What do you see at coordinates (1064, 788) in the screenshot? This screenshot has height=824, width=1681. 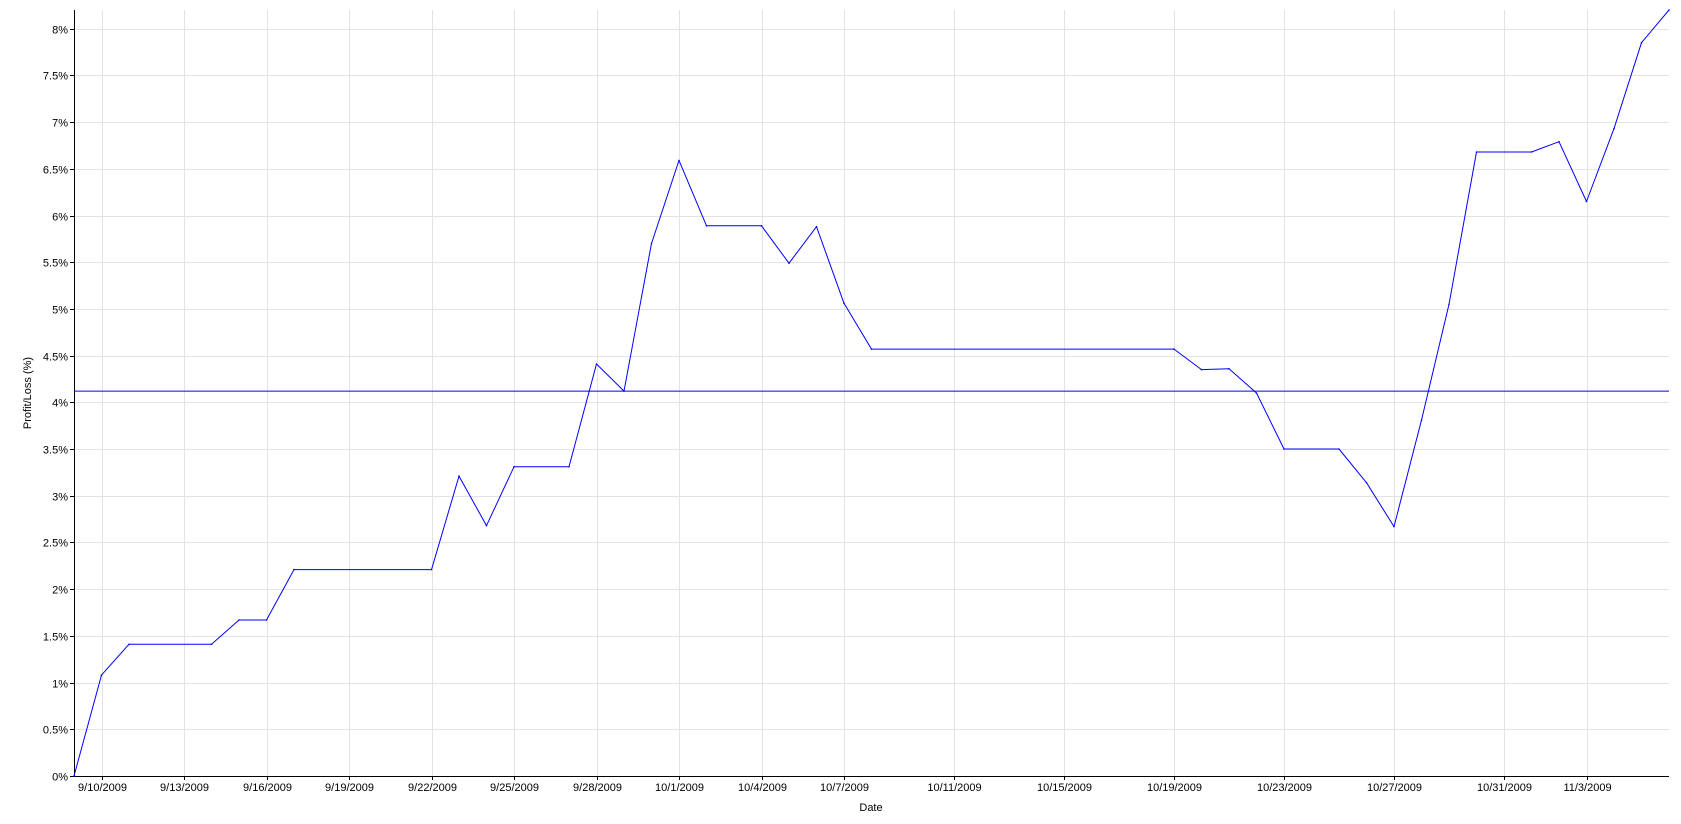 I see `x-tick-label: 10/15/2009` at bounding box center [1064, 788].